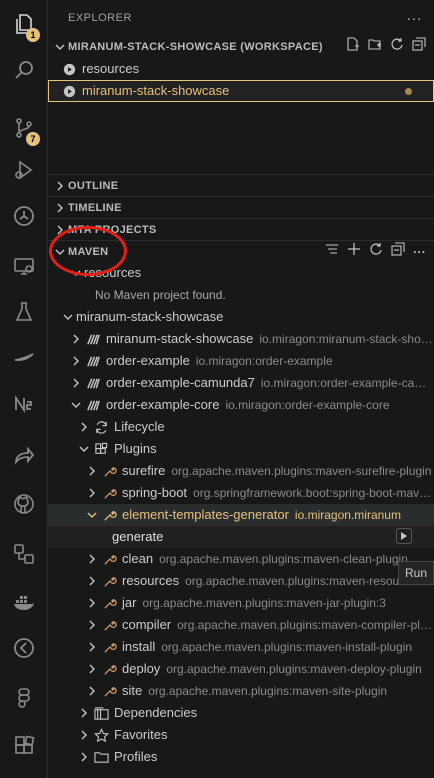 This screenshot has width=434, height=778. I want to click on plugin-label: resources, so click(151, 580).